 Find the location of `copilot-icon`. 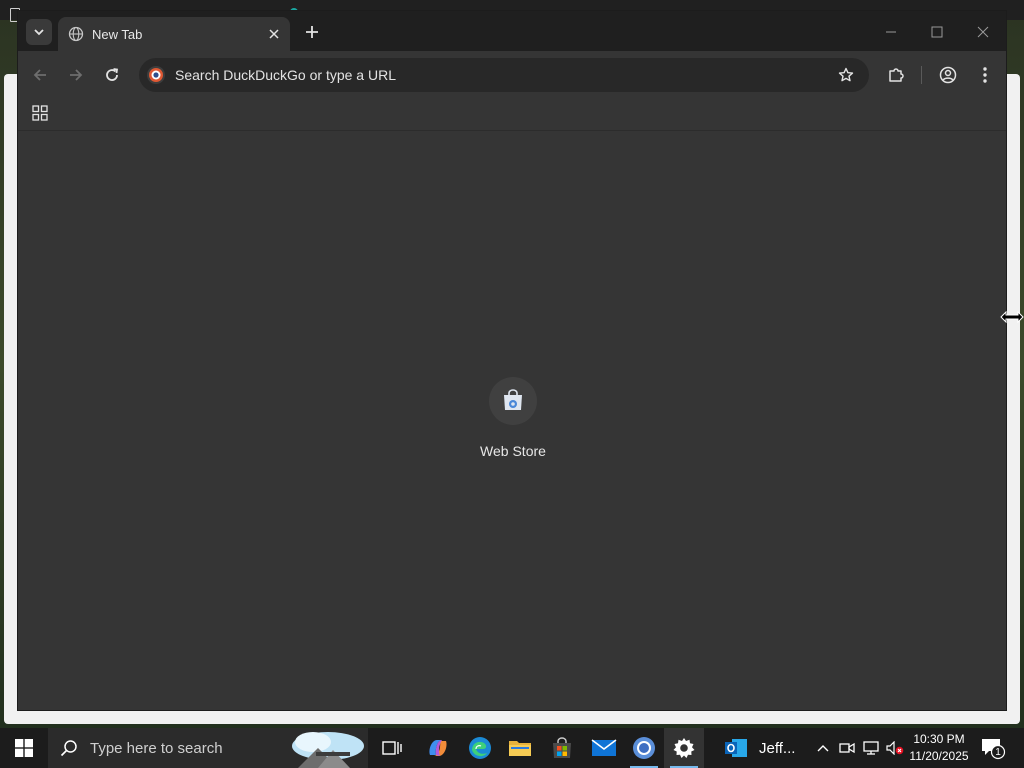

copilot-icon is located at coordinates (438, 748).